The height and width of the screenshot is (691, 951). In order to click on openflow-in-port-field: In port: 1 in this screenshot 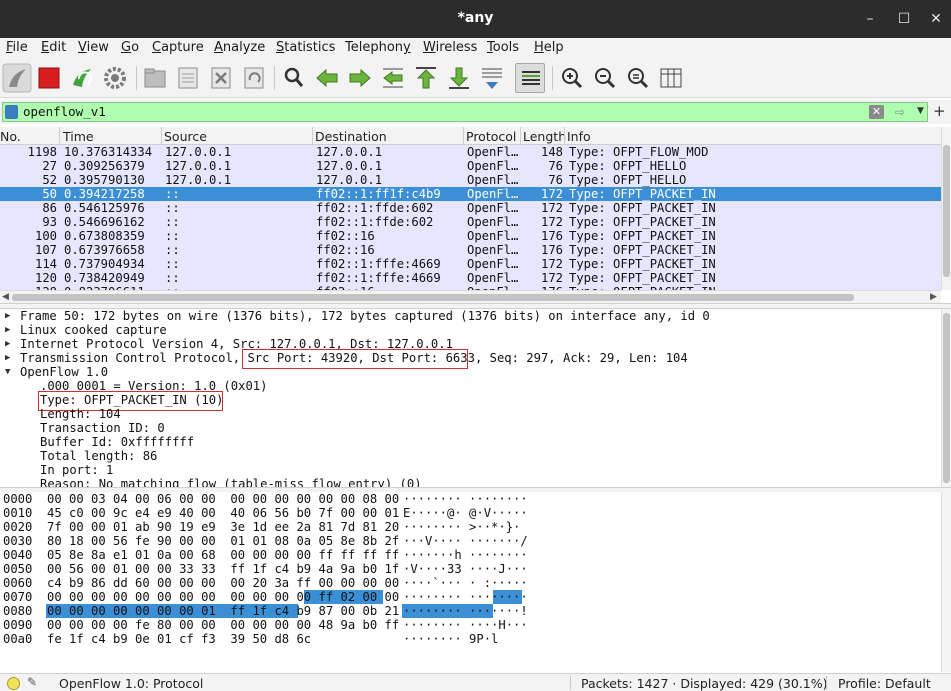, I will do `click(76, 470)`.